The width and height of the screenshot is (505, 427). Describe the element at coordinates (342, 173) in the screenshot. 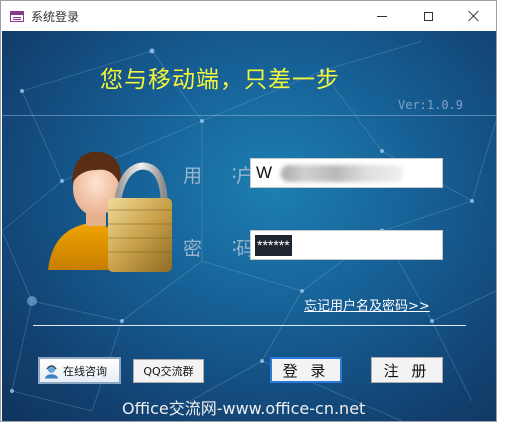

I see `username-redaction` at that location.